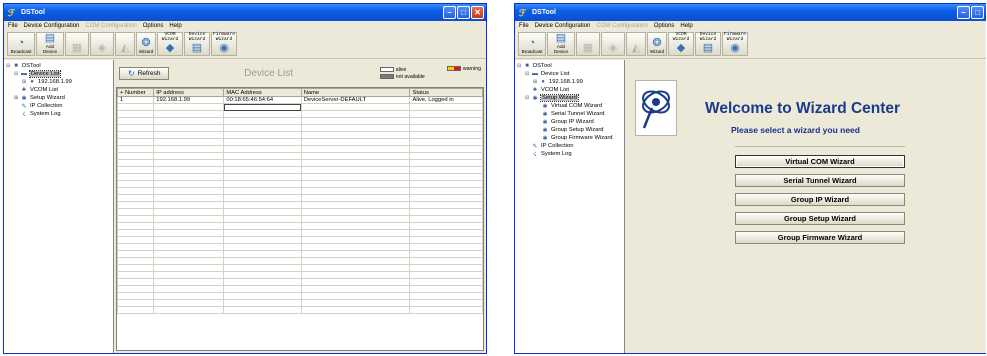 The image size is (987, 356). Describe the element at coordinates (446, 92) in the screenshot. I see `column-header-status: Status` at that location.